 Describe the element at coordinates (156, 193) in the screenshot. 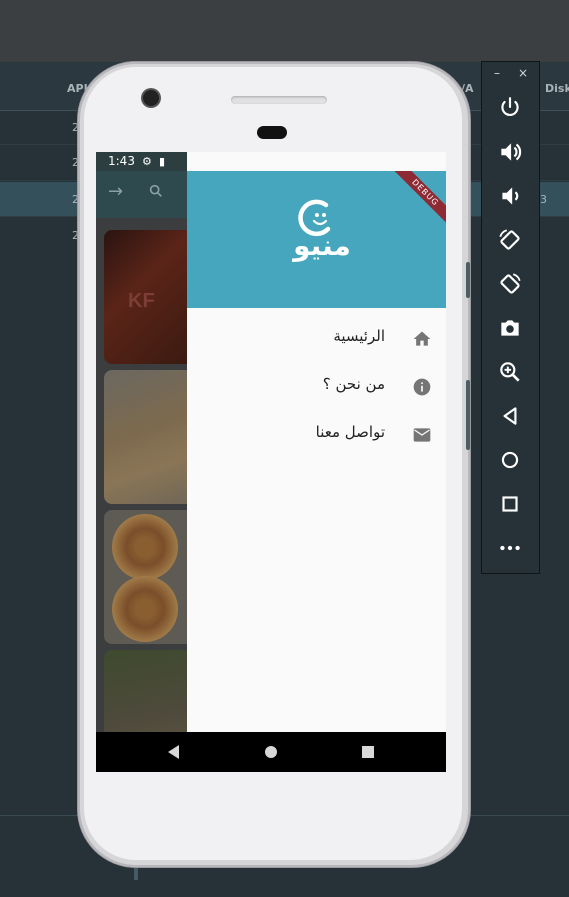

I see `search-icon` at that location.